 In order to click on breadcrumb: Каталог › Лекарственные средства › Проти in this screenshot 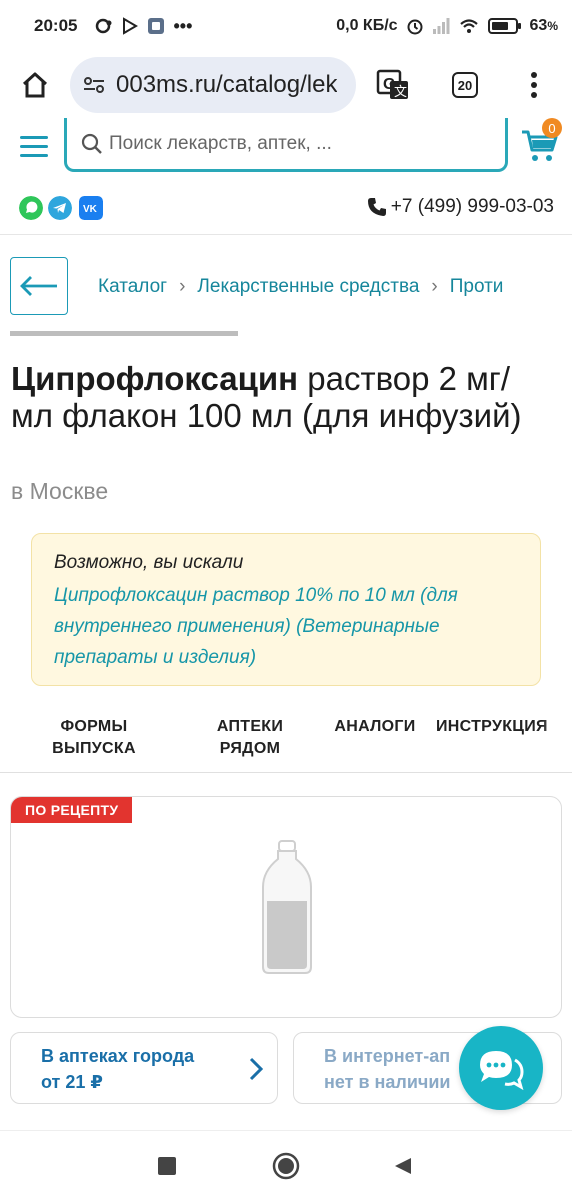, I will do `click(335, 287)`.